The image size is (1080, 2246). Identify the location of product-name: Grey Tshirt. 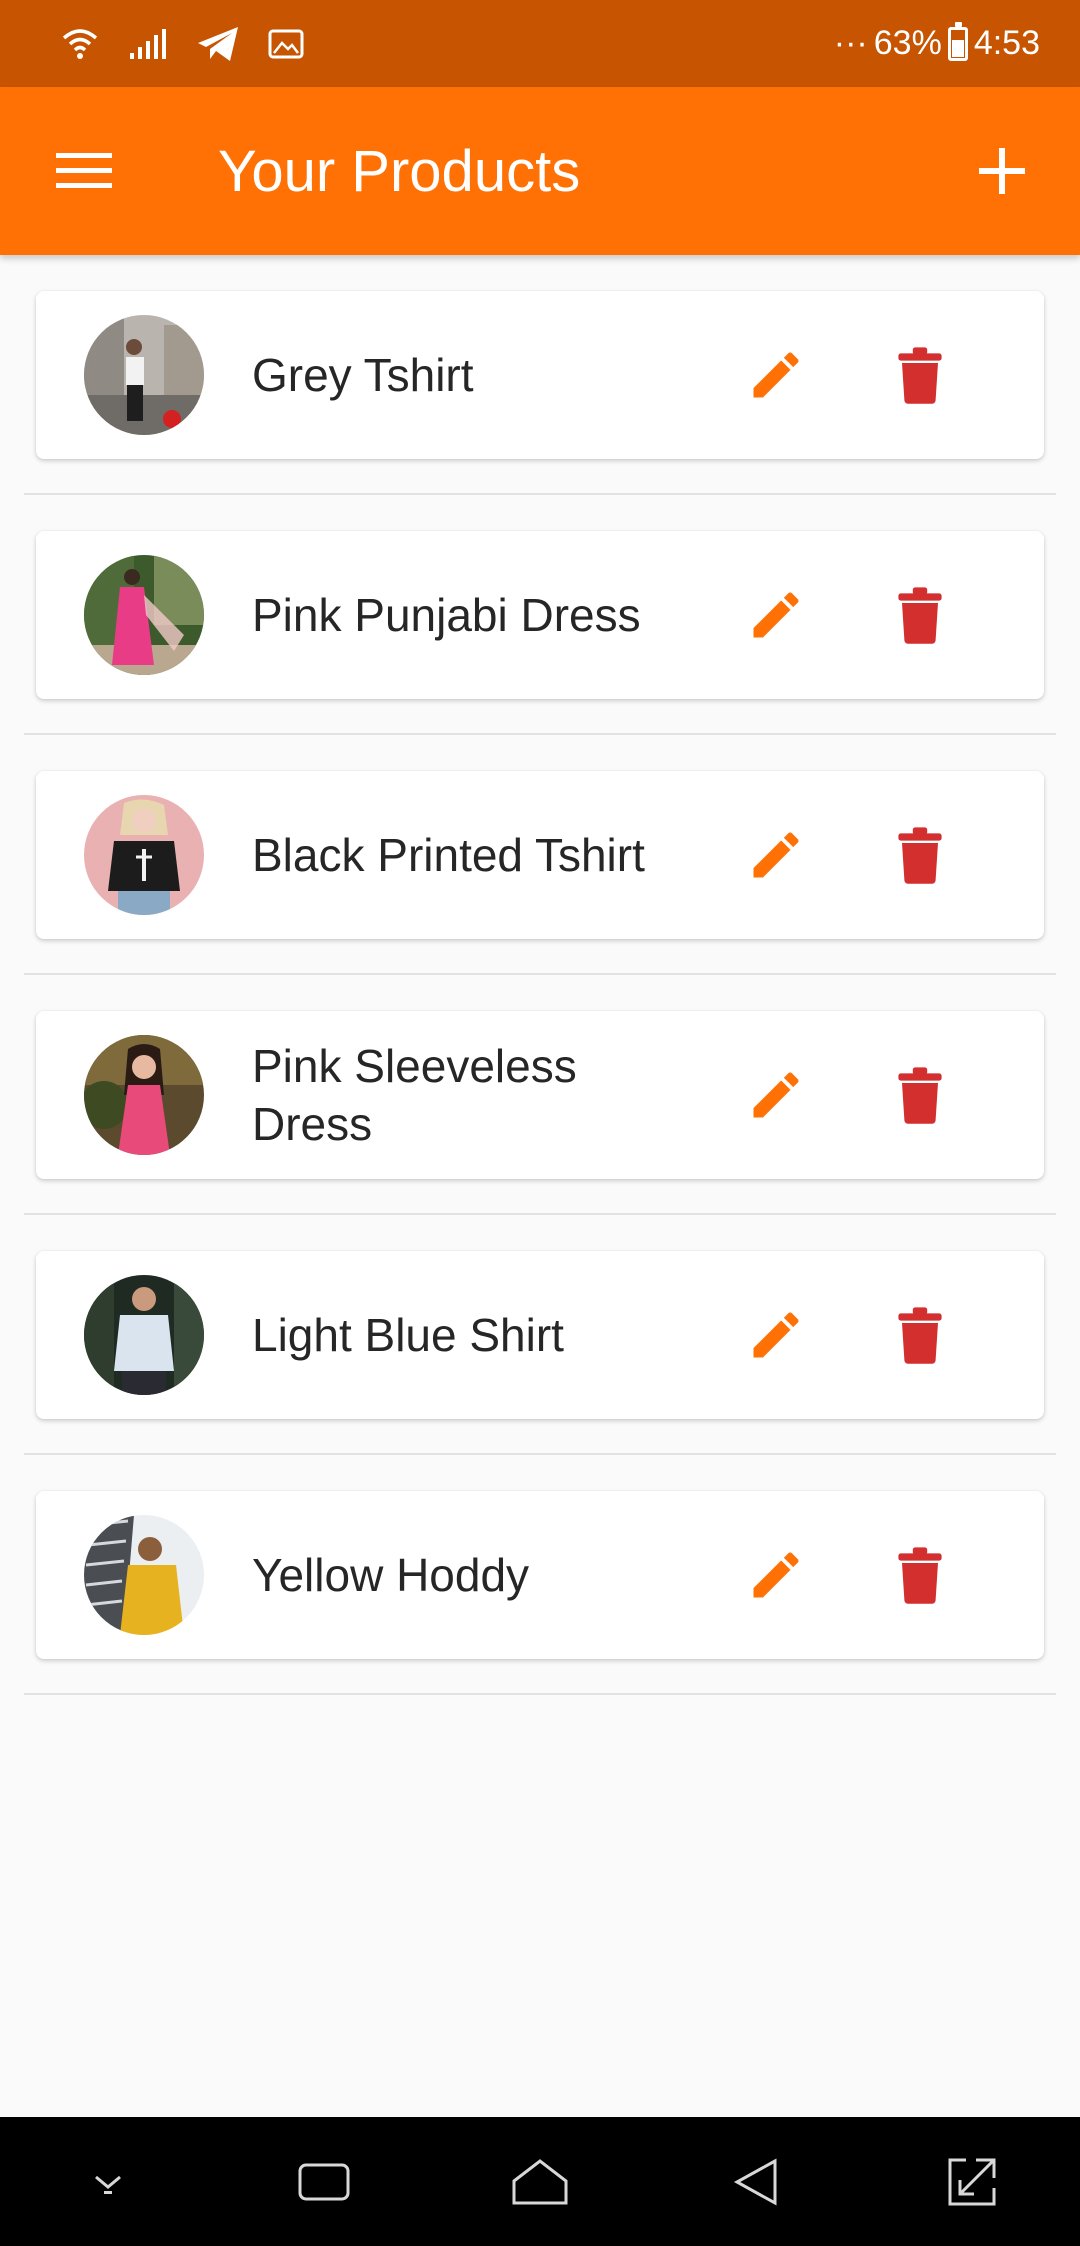
(363, 375).